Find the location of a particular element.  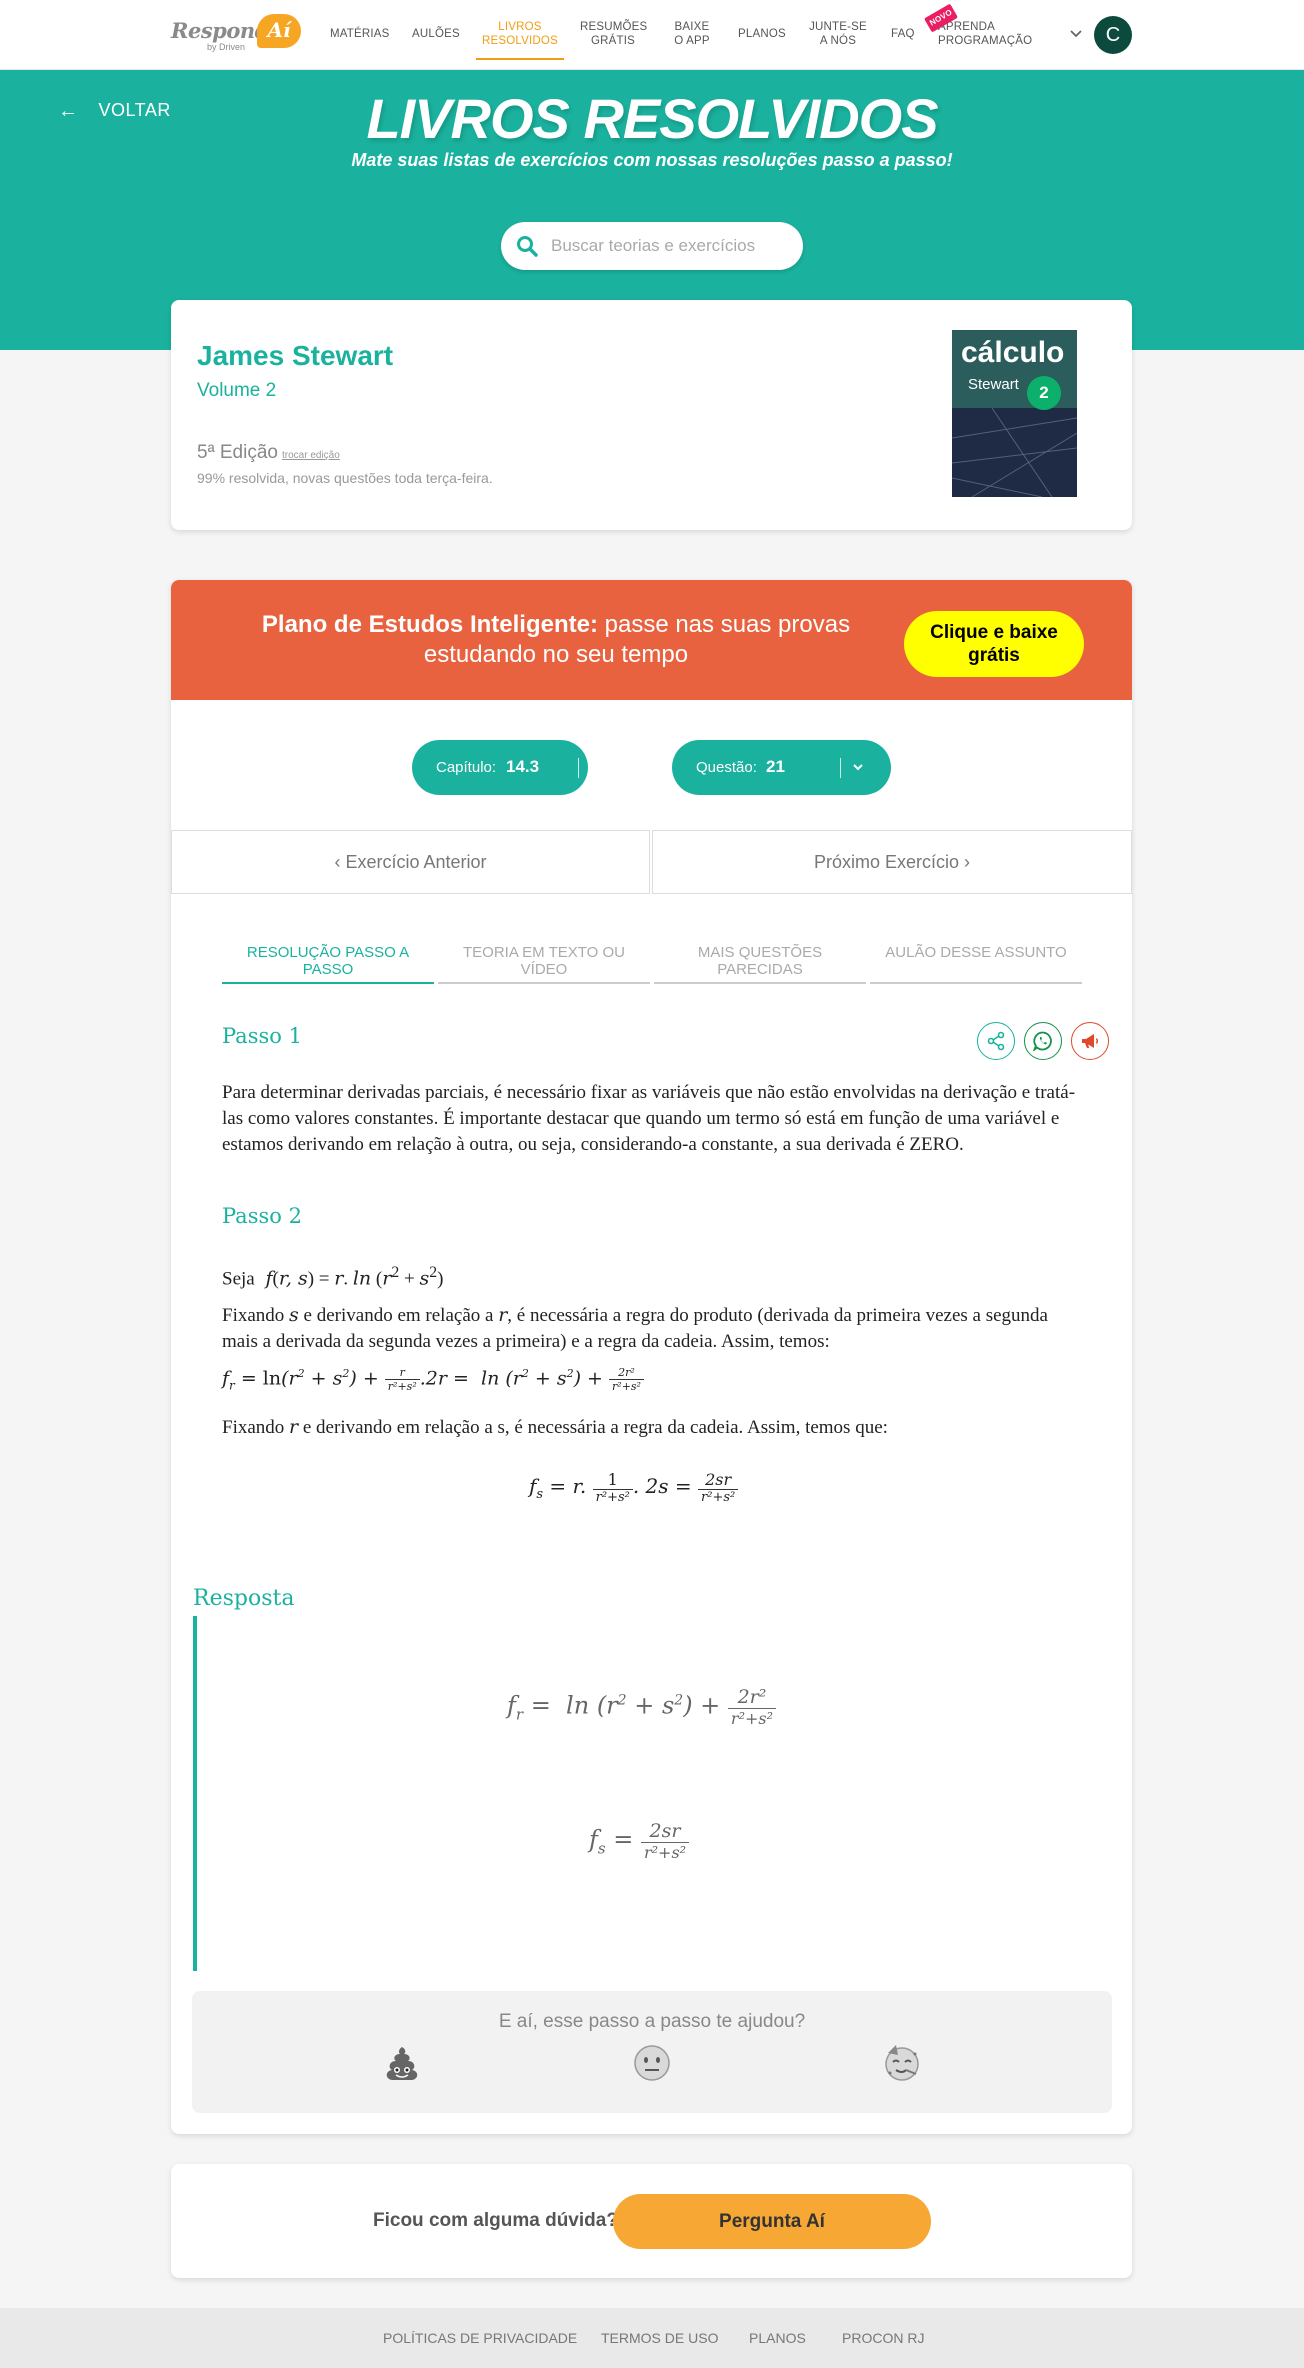

poop-emoji-icon is located at coordinates (402, 2063).